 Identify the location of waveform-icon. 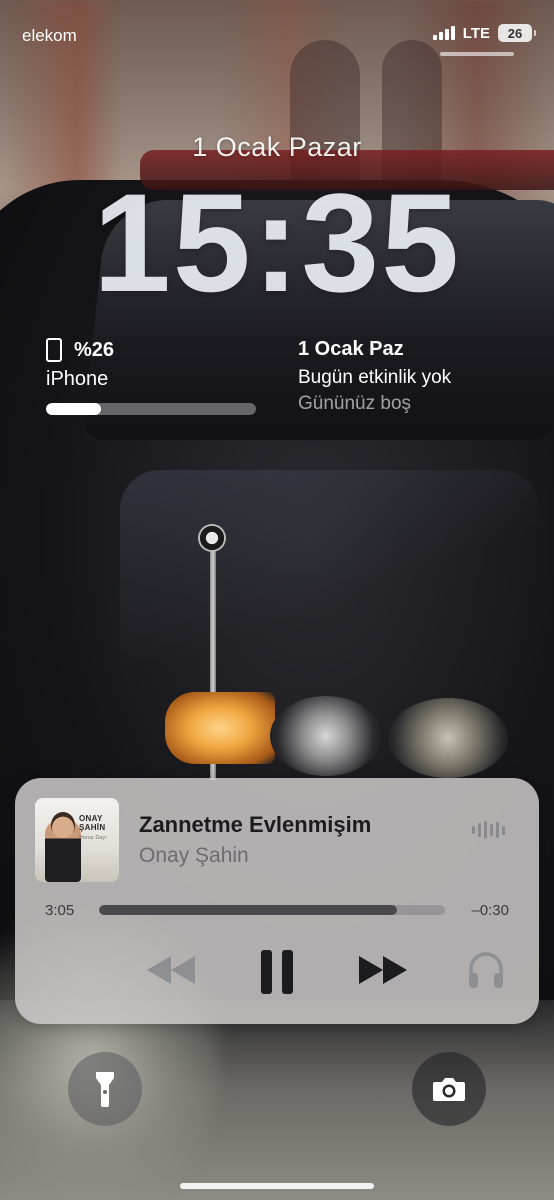
(488, 830).